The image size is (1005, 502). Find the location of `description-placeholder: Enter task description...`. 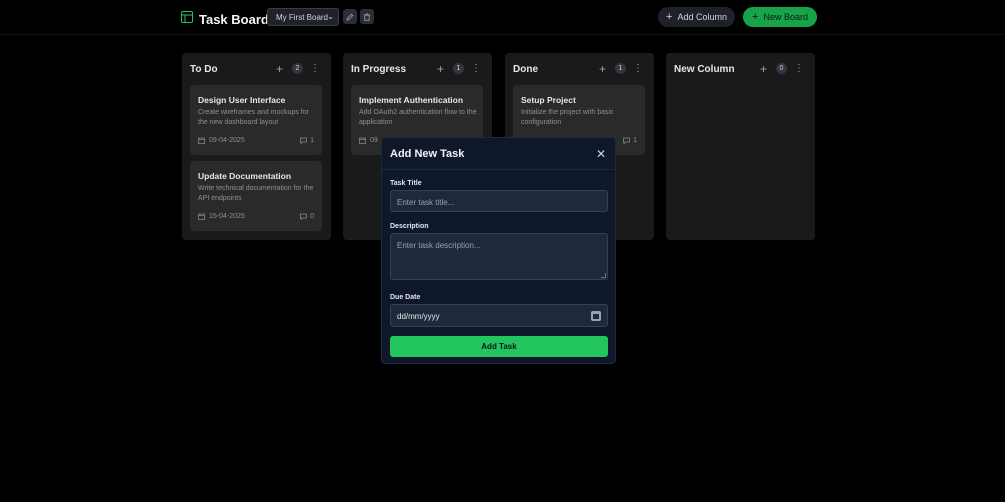

description-placeholder: Enter task description... is located at coordinates (439, 245).